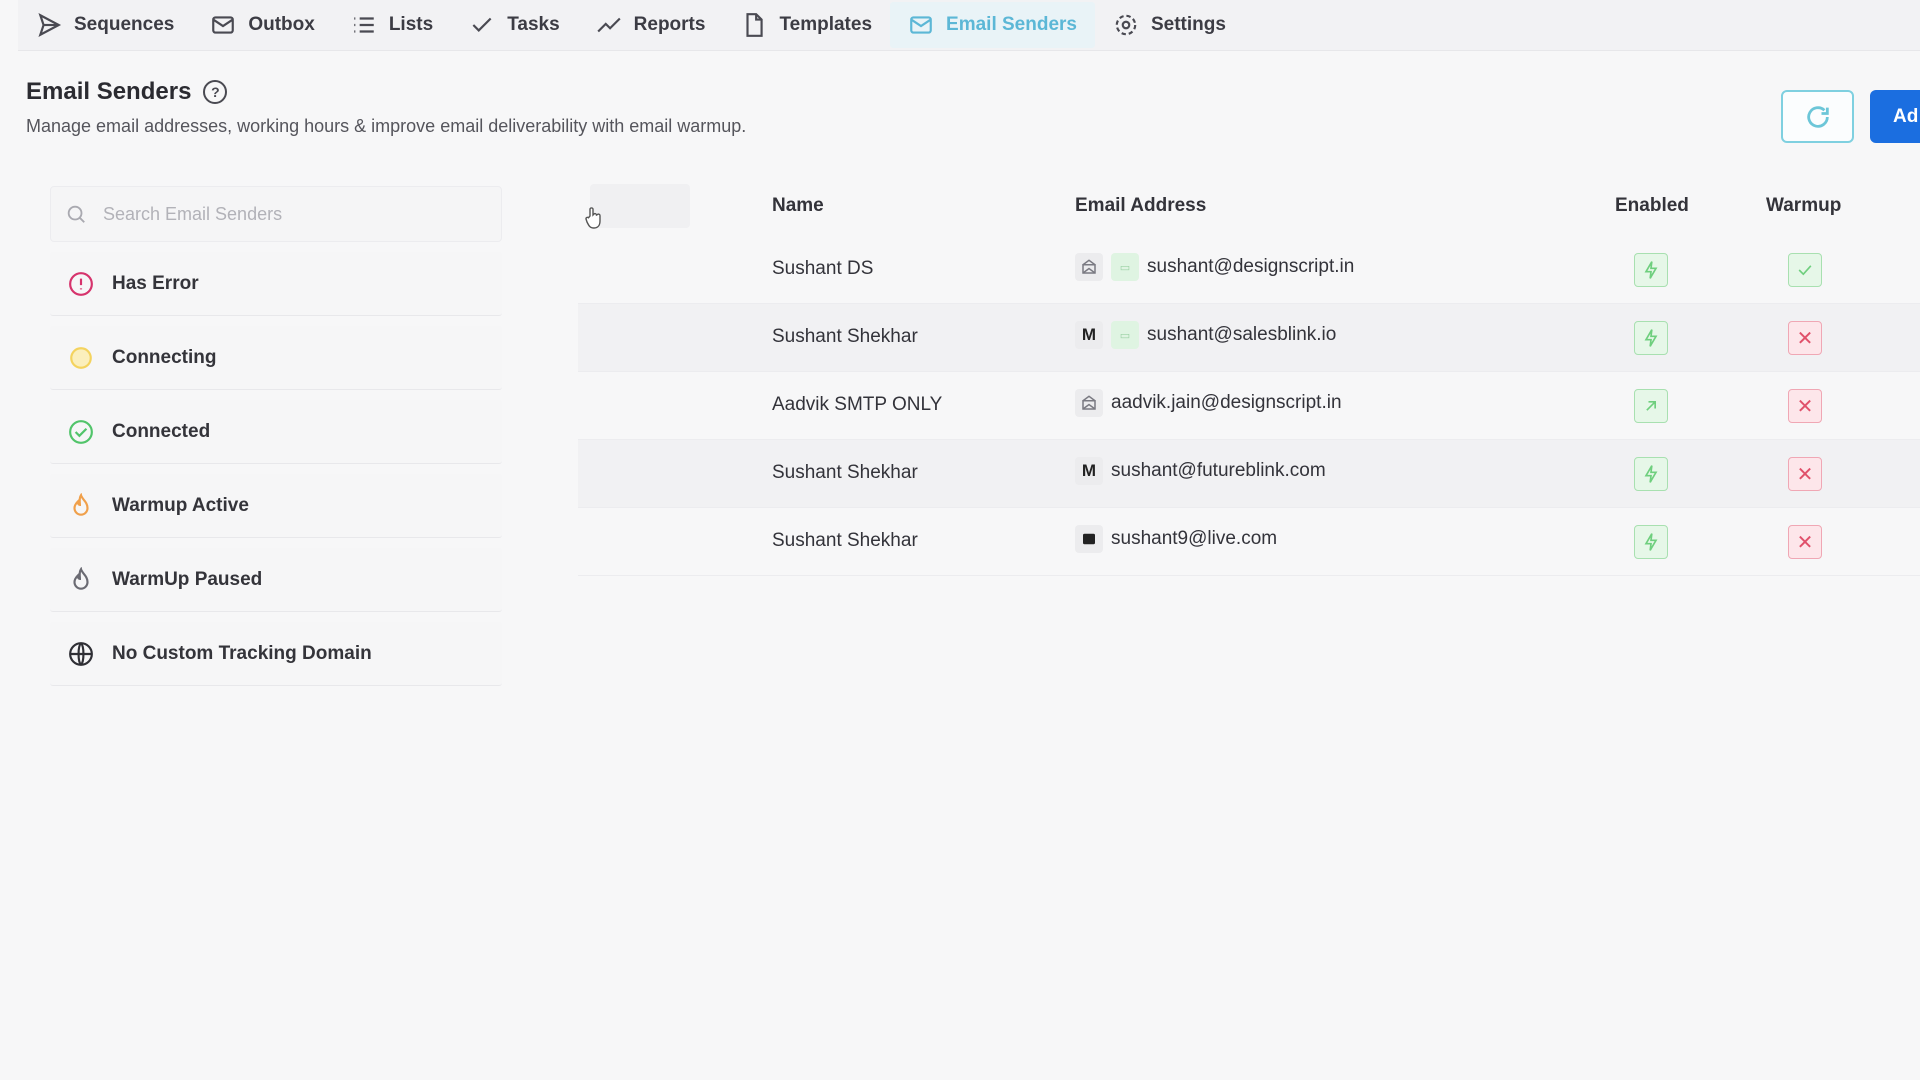 The height and width of the screenshot is (1080, 1920). I want to click on sender-email-cell: M sushant@futureblink.com, so click(1200, 471).